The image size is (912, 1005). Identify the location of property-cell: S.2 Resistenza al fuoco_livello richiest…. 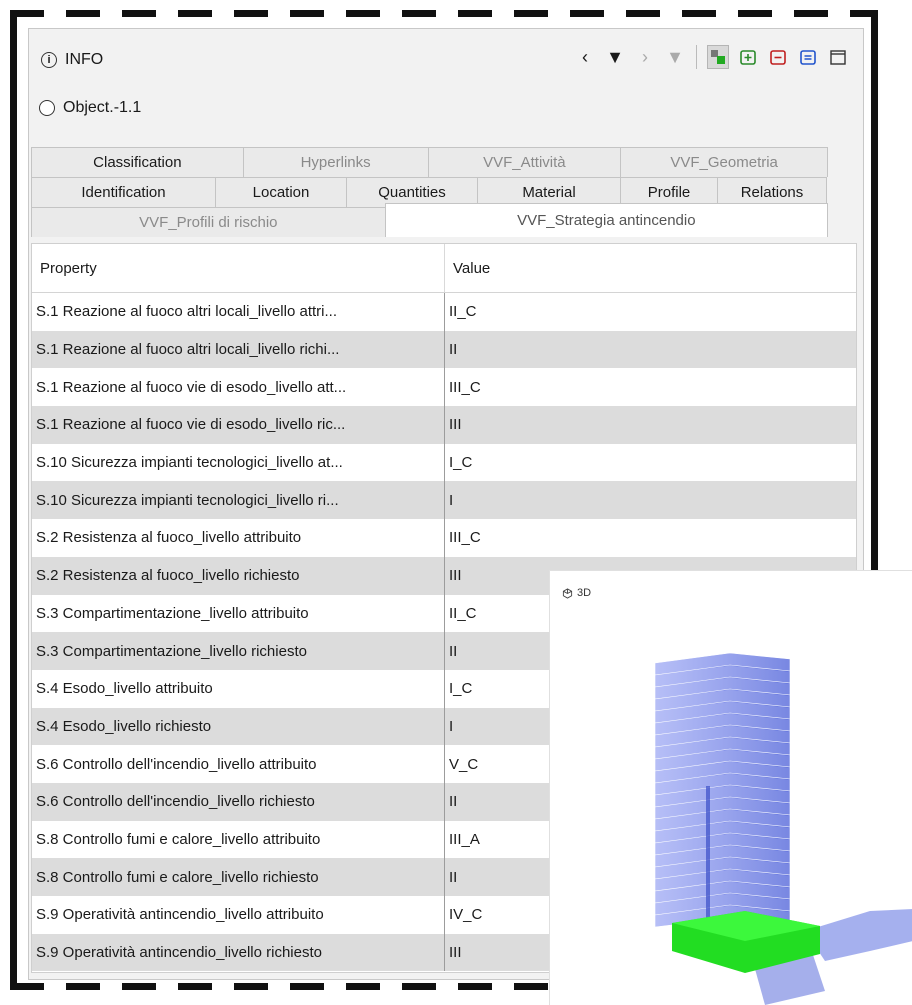
(238, 575).